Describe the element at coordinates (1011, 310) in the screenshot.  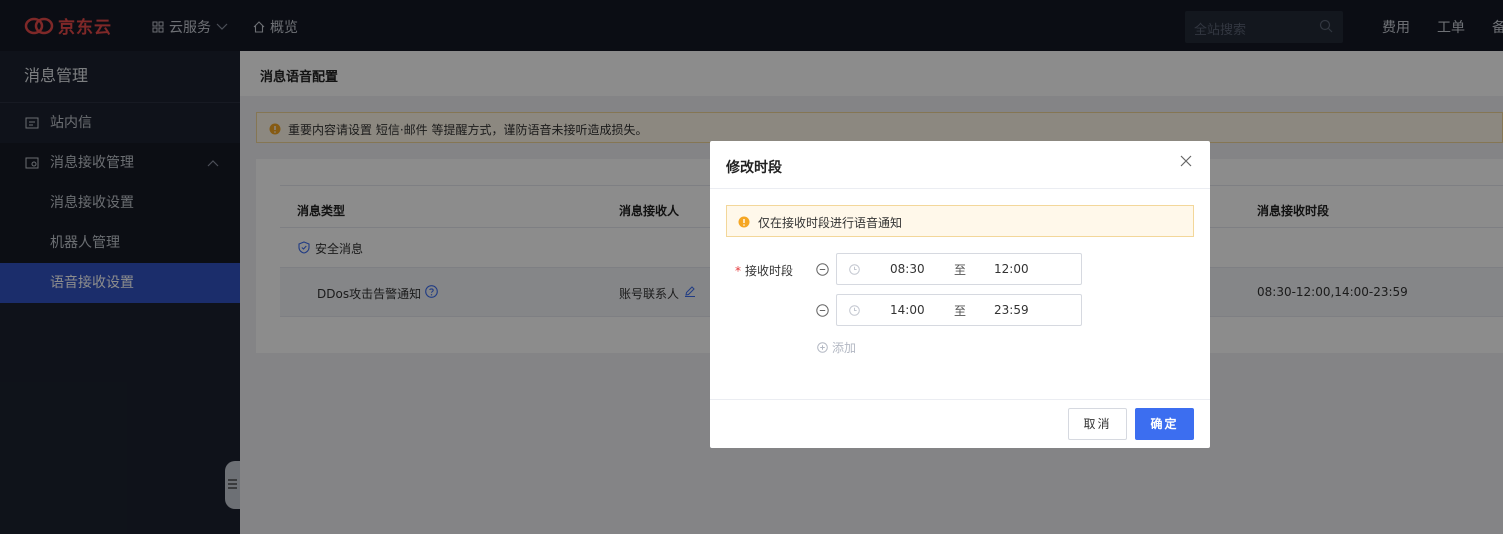
I see `range-end-time: 23:59` at that location.